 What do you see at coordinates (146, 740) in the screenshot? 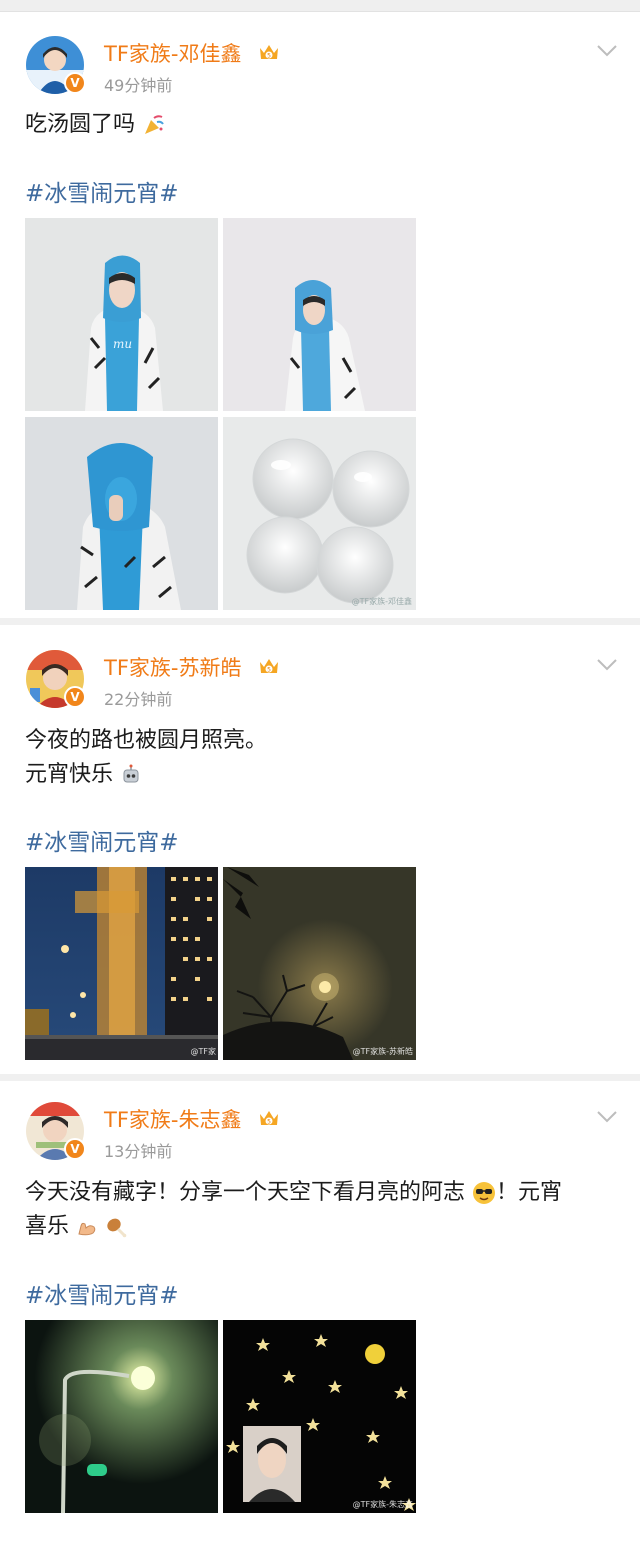
I see `post-text-line: 今夜的路也被圆月照亮。` at bounding box center [146, 740].